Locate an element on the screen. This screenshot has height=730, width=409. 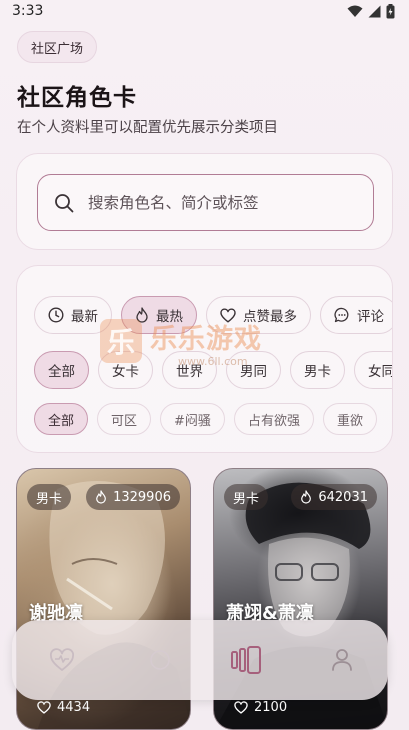
battery-icon is located at coordinates (390, 10).